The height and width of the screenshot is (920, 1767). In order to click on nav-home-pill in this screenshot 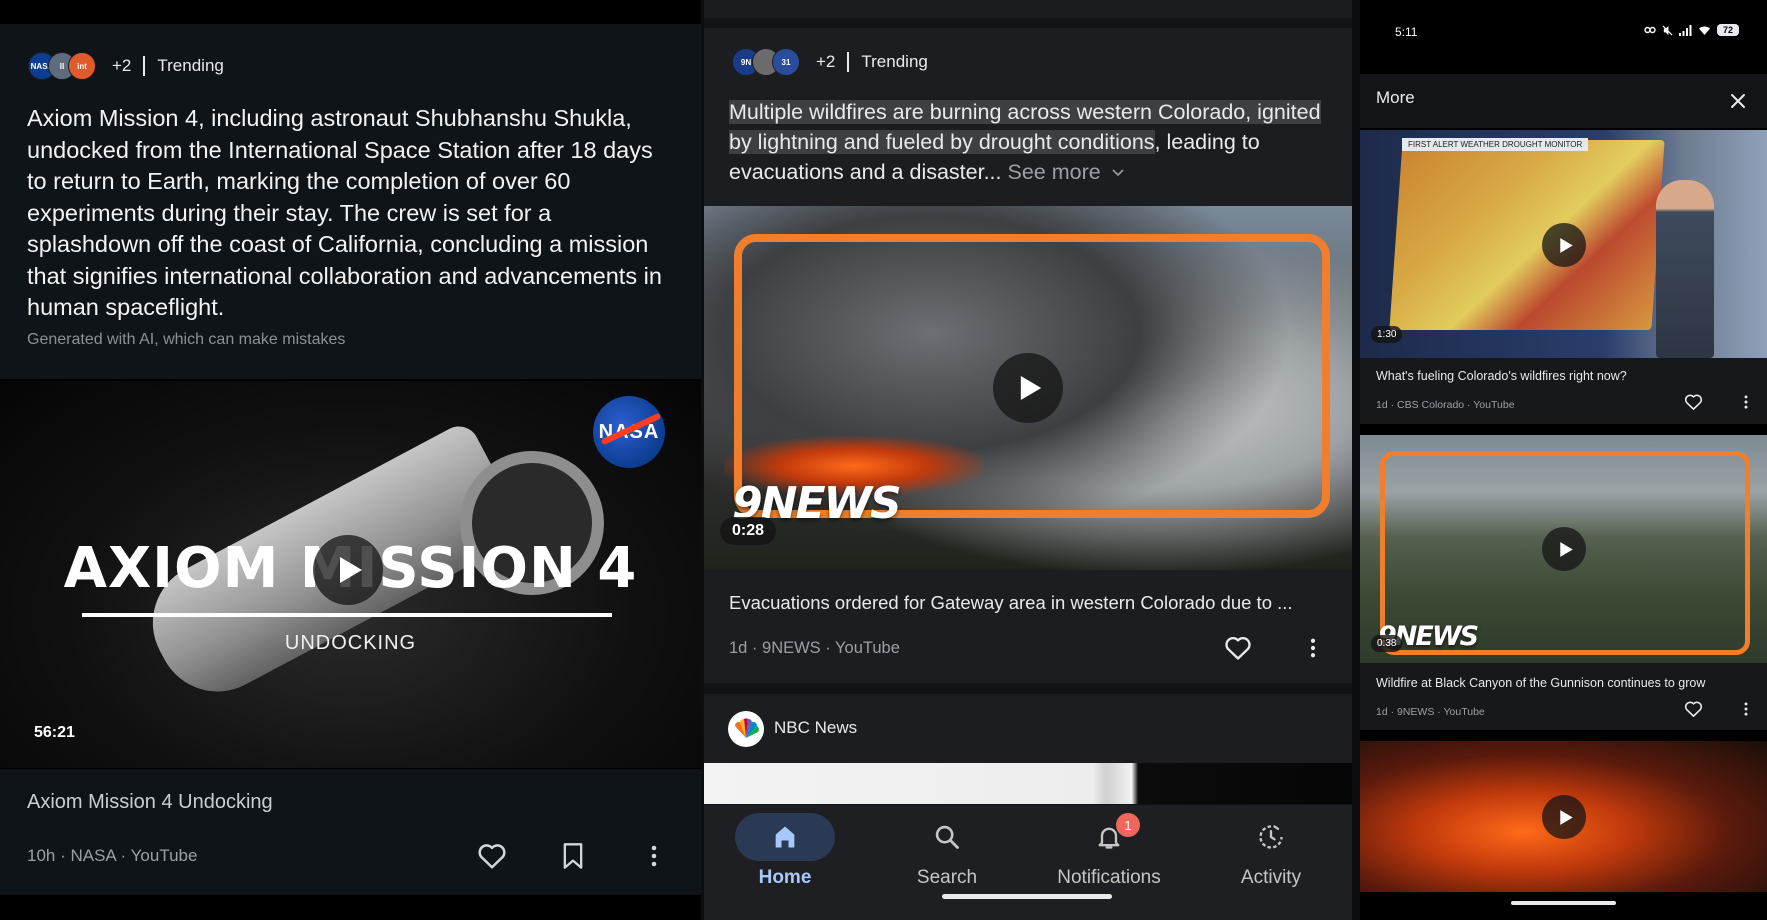, I will do `click(785, 837)`.